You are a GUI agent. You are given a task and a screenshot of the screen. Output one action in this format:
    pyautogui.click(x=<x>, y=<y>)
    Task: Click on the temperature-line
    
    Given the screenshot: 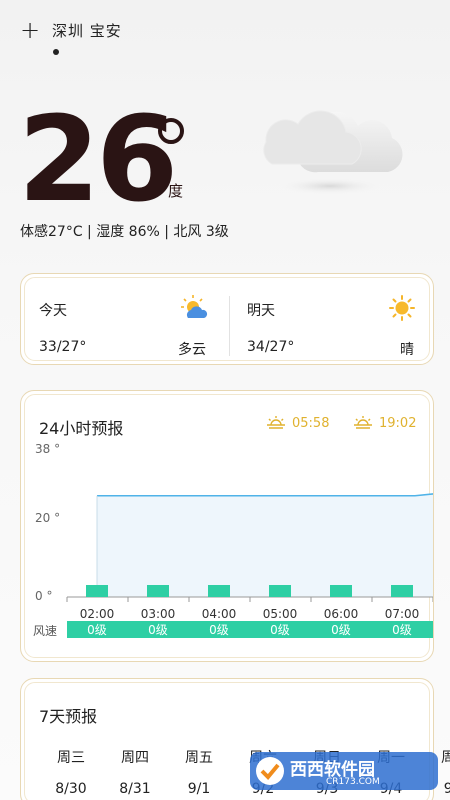 What is the action you would take?
    pyautogui.click(x=265, y=495)
    